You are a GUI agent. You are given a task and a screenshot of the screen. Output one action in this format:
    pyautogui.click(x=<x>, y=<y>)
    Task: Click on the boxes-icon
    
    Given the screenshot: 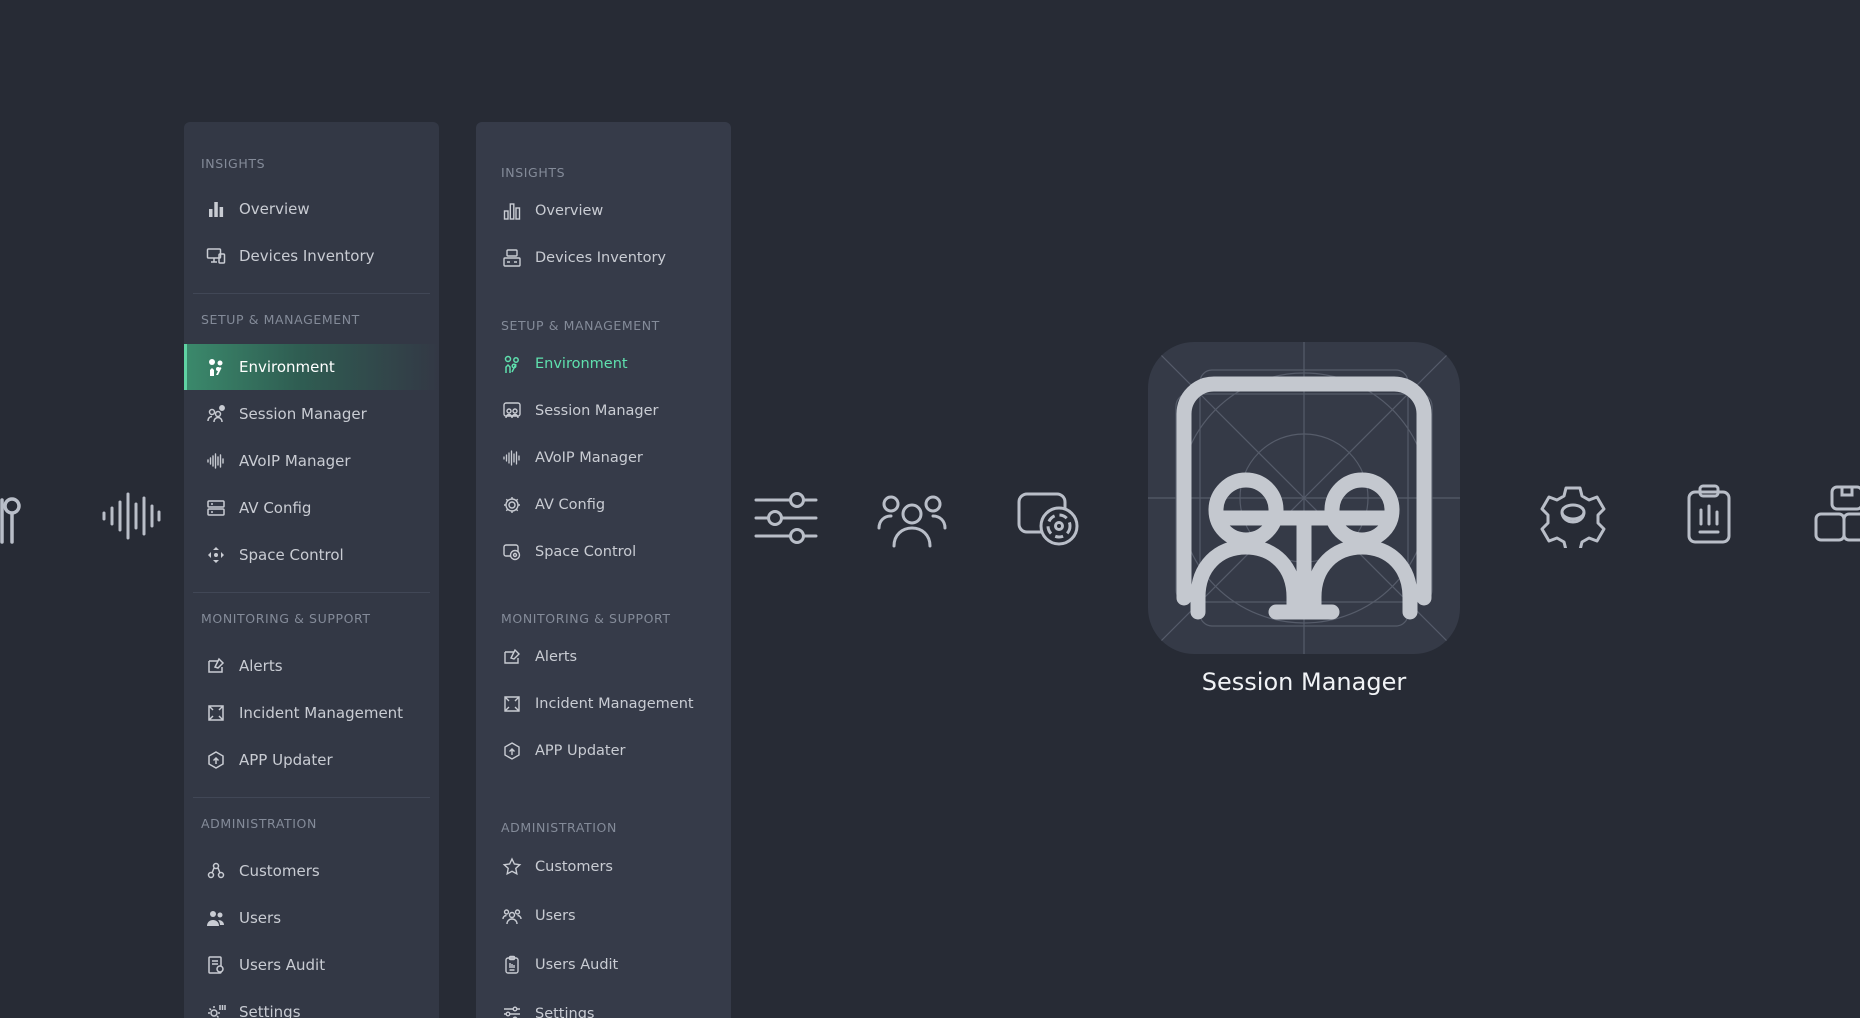 What is the action you would take?
    pyautogui.click(x=1837, y=514)
    